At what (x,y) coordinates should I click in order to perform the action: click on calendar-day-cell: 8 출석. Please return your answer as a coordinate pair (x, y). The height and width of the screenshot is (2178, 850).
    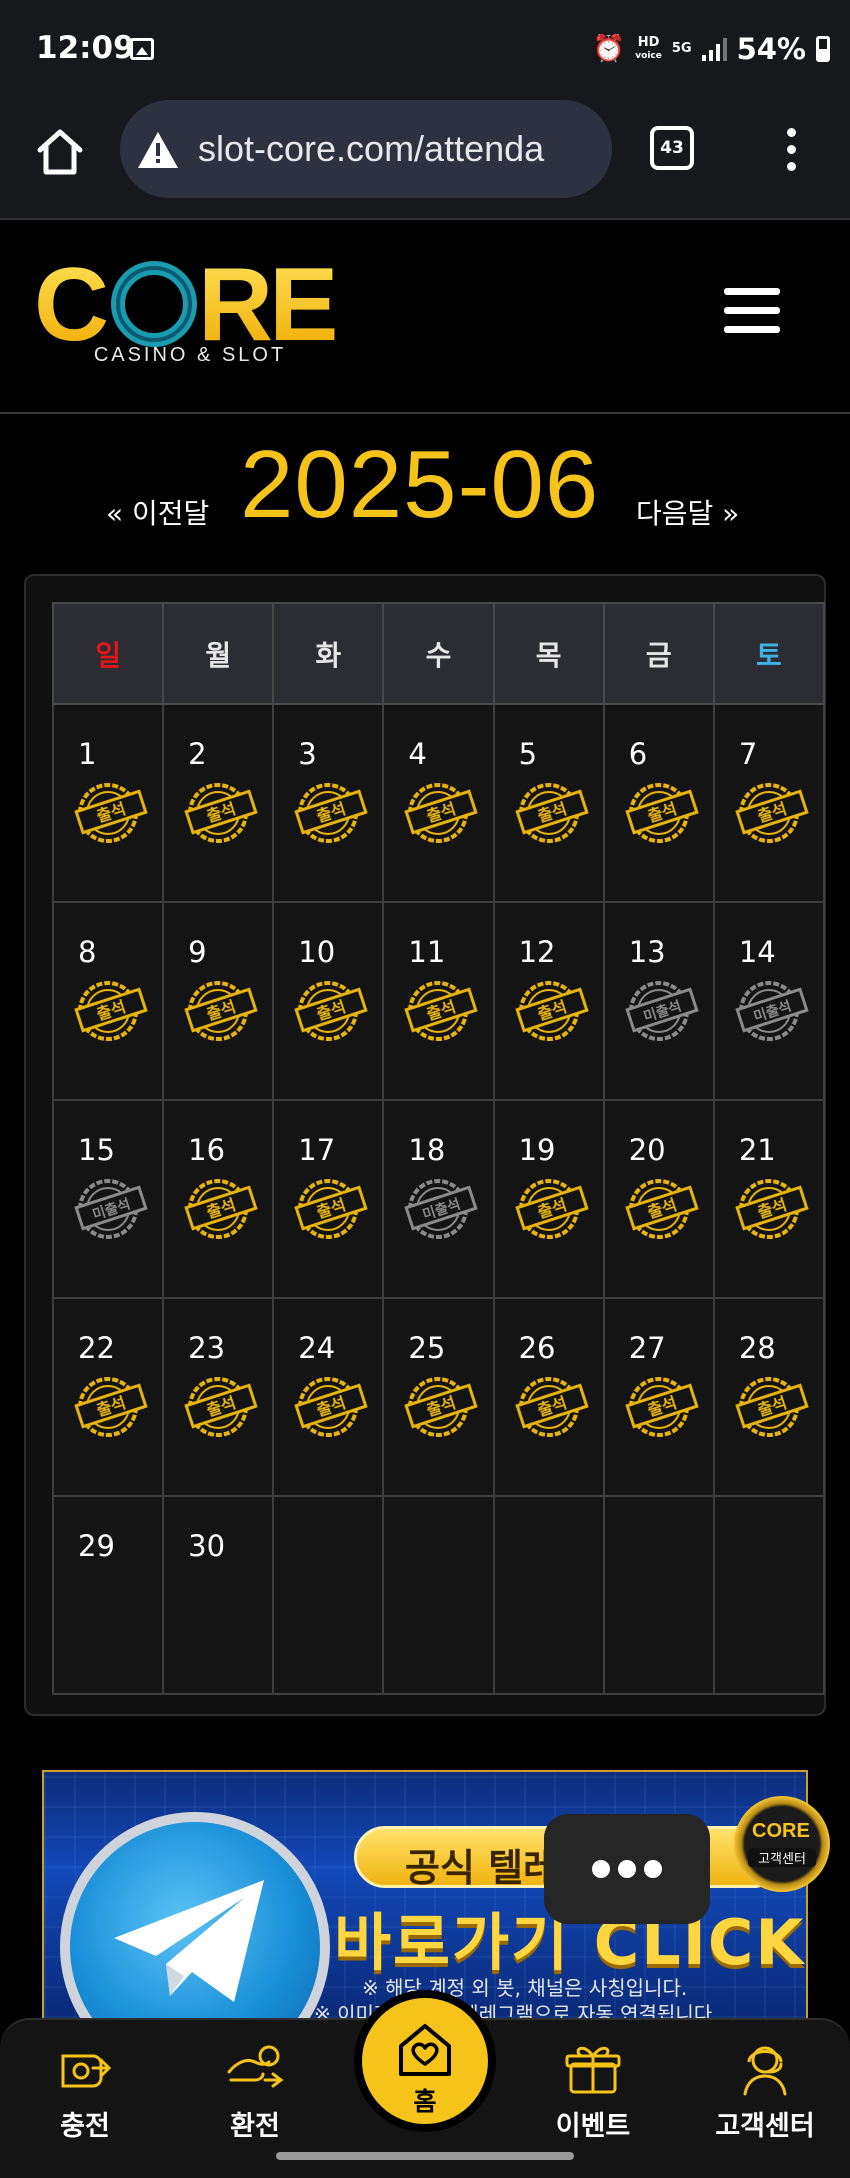
    Looking at the image, I should click on (108, 1001).